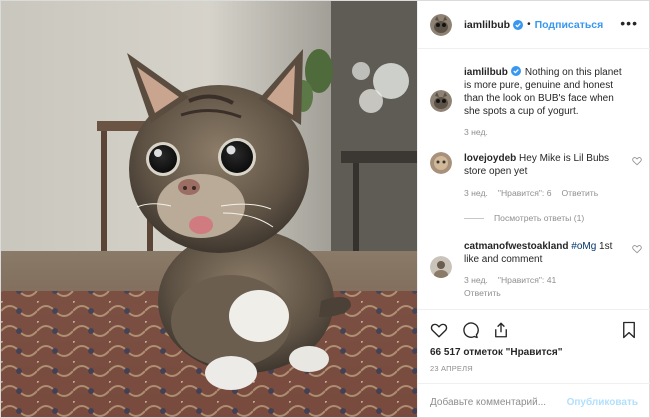 The width and height of the screenshot is (650, 418). What do you see at coordinates (569, 25) in the screenshot?
I see `follow-button: Подписаться` at bounding box center [569, 25].